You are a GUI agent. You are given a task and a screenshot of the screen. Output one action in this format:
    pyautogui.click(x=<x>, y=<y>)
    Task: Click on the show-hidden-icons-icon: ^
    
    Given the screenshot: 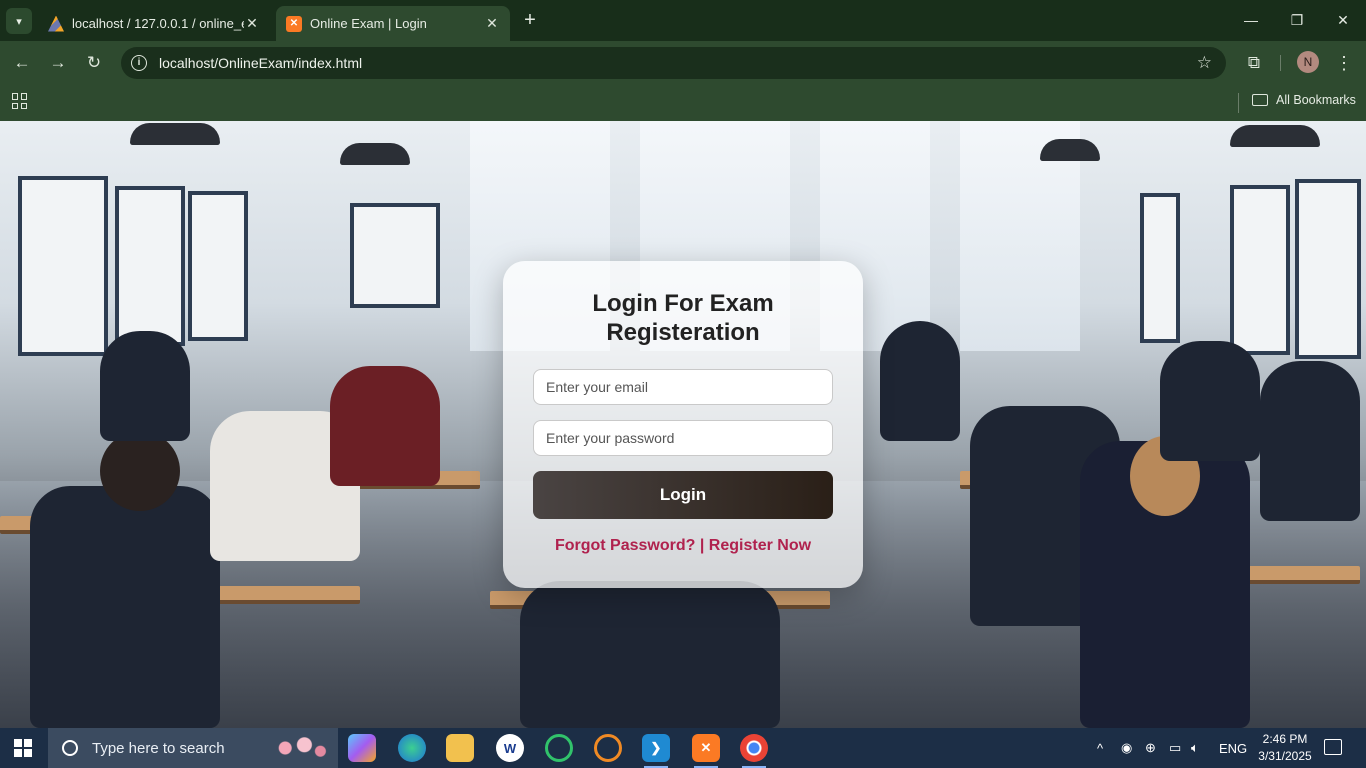 What is the action you would take?
    pyautogui.click(x=1100, y=748)
    